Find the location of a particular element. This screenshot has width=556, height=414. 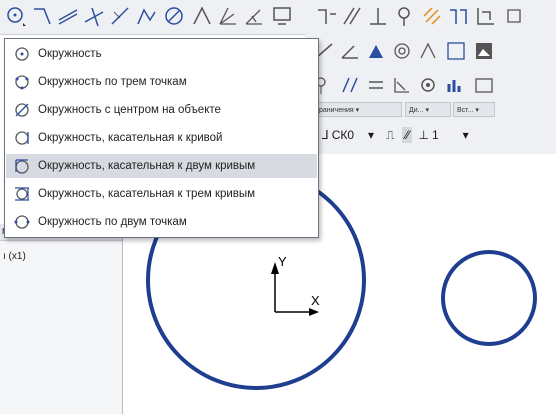

circle-two-points-icon is located at coordinates (22, 222).